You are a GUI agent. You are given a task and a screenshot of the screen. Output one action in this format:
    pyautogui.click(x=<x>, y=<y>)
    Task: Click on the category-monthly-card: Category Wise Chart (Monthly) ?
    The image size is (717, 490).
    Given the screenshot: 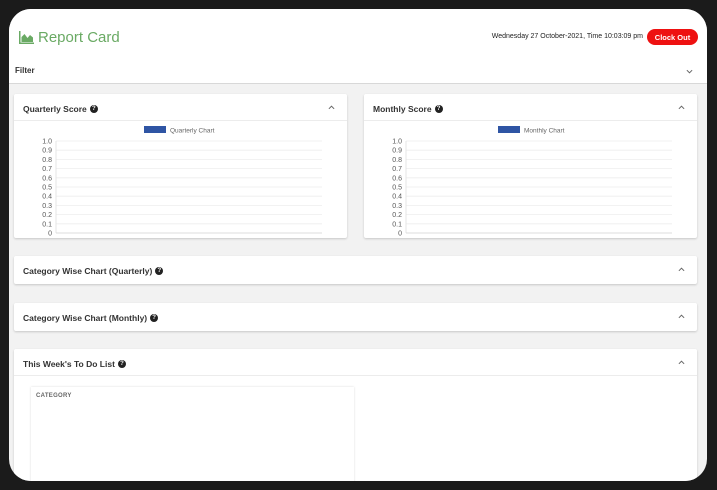 What is the action you would take?
    pyautogui.click(x=355, y=317)
    